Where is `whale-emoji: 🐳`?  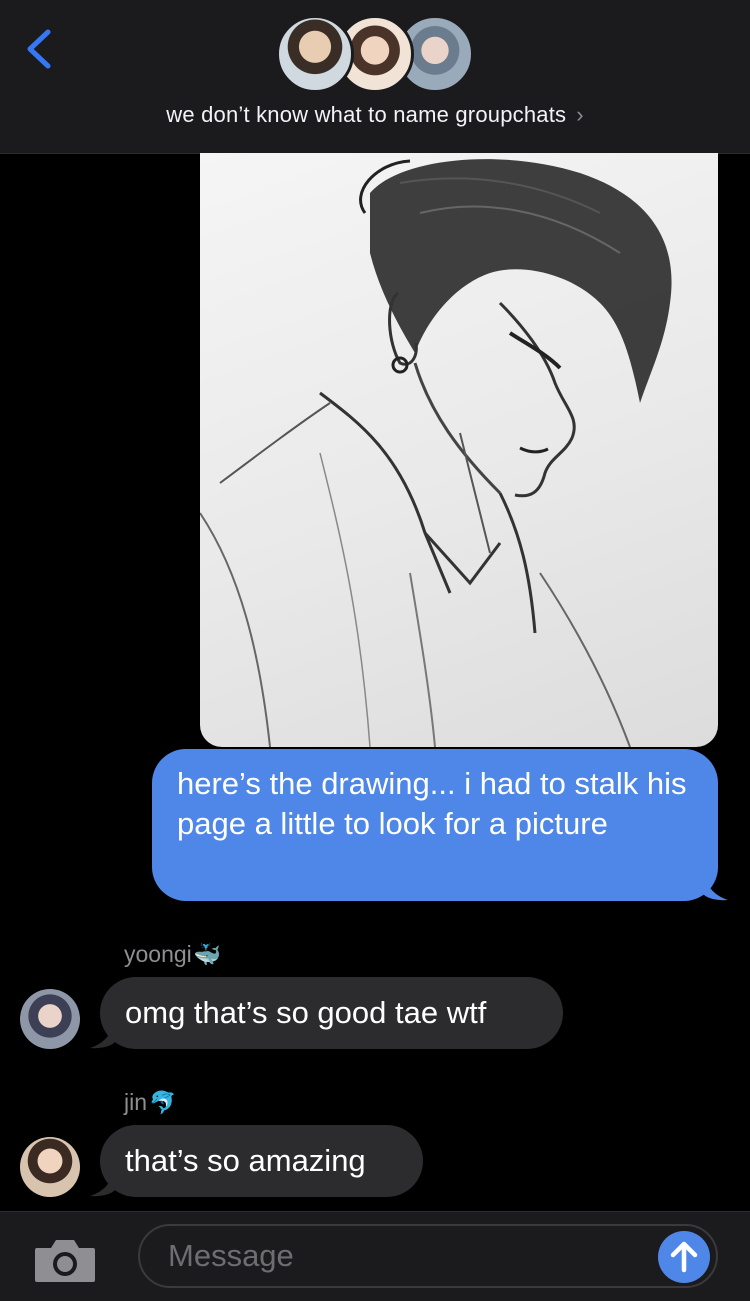 whale-emoji: 🐳 is located at coordinates (207, 954).